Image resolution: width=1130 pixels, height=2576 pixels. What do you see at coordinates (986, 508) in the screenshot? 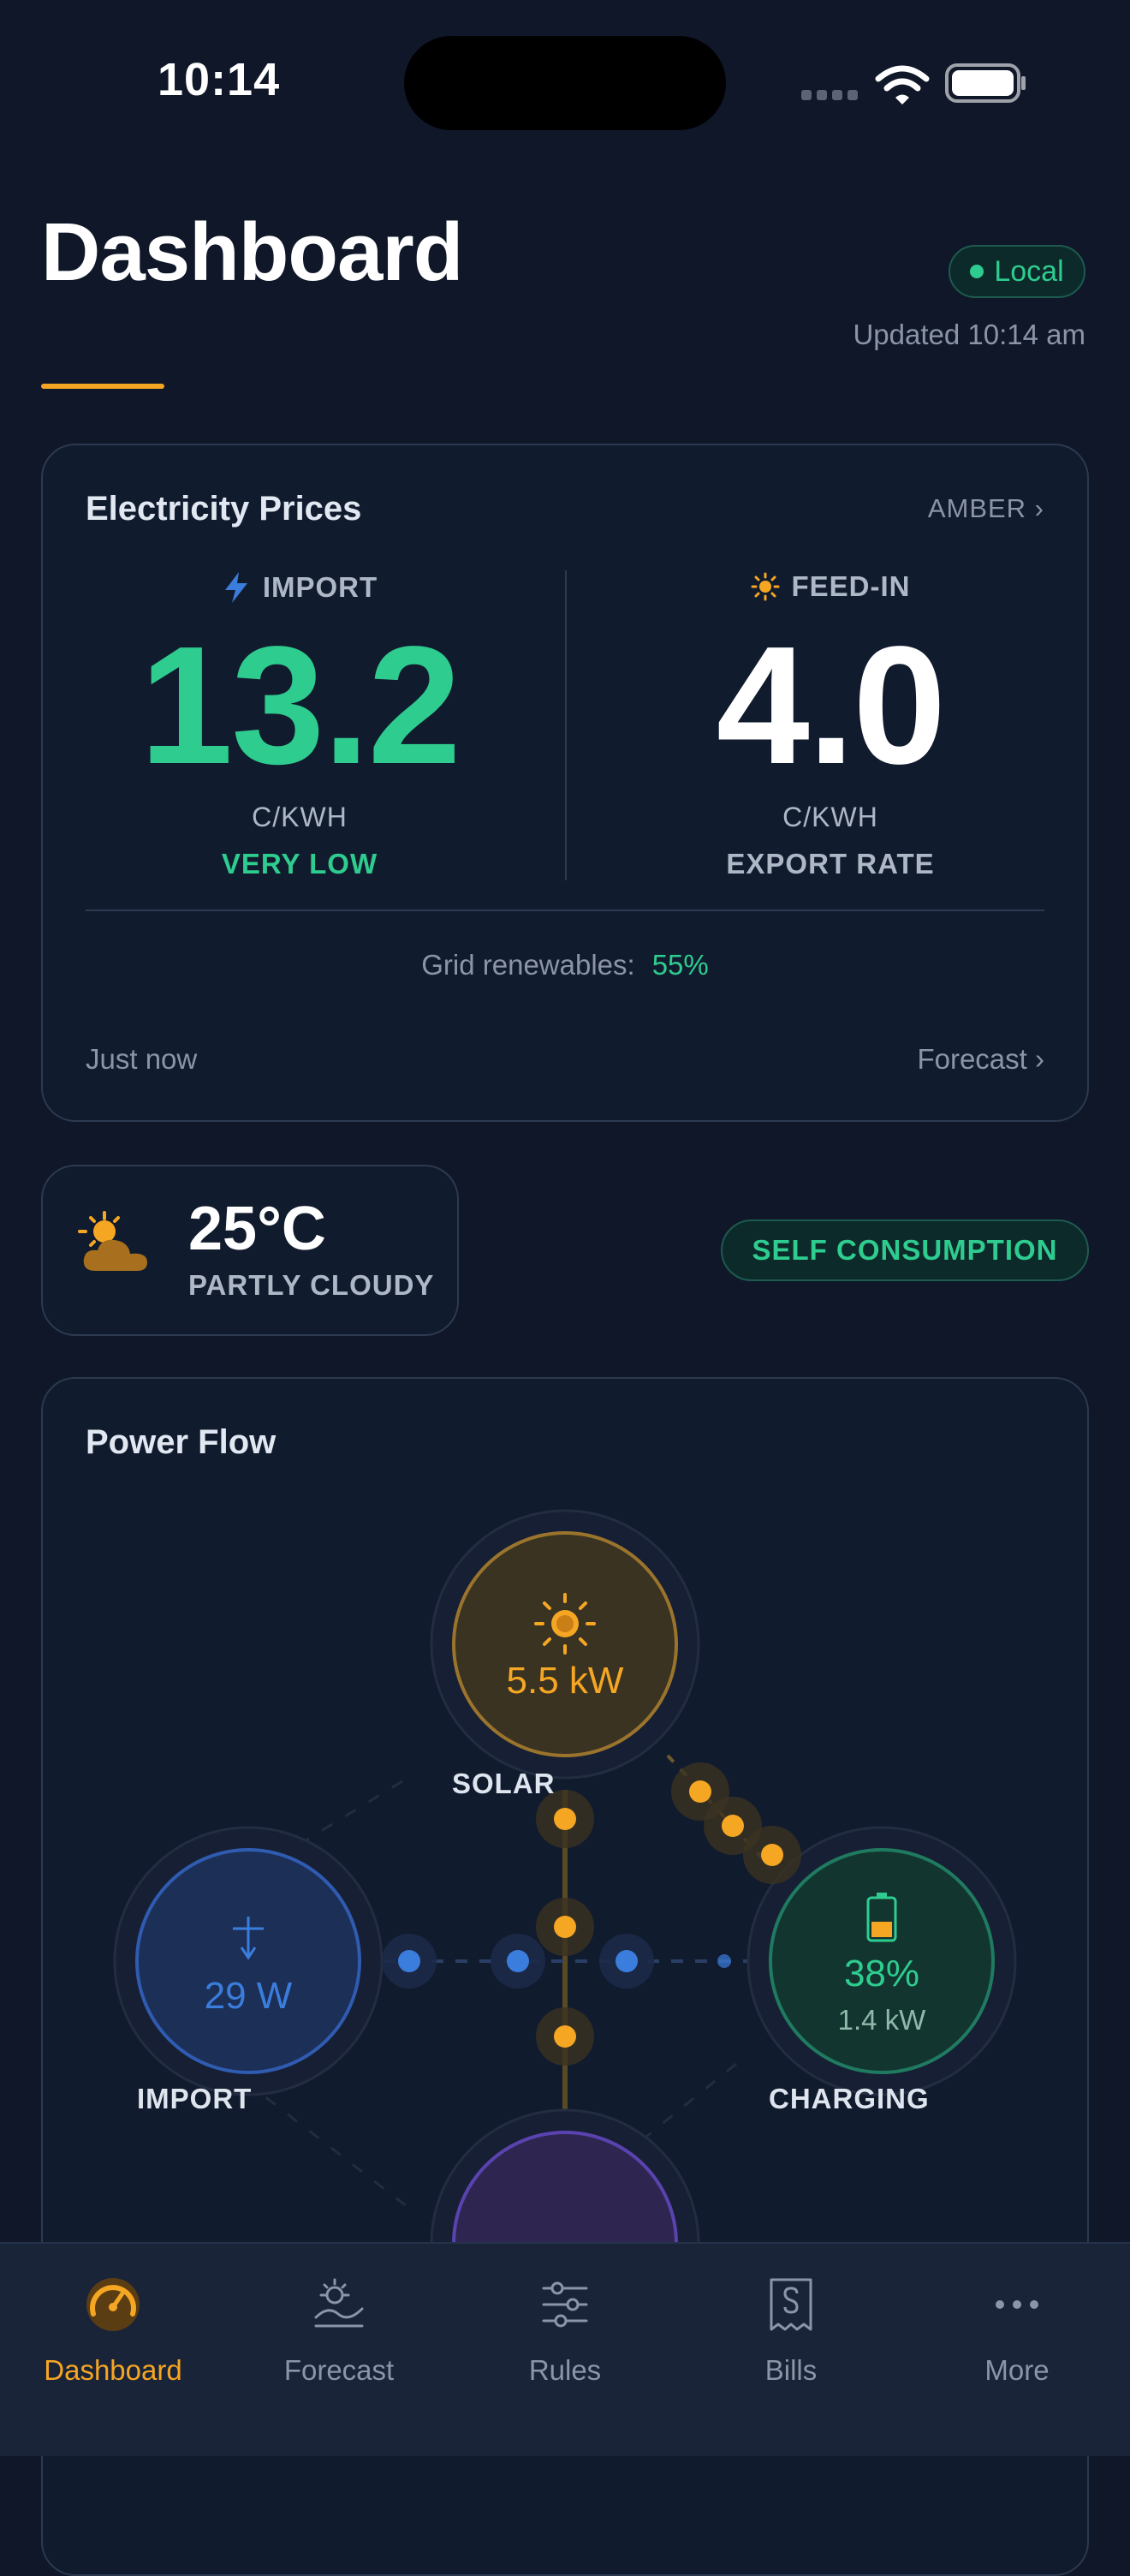
I see `provider-link: AMBER ›` at bounding box center [986, 508].